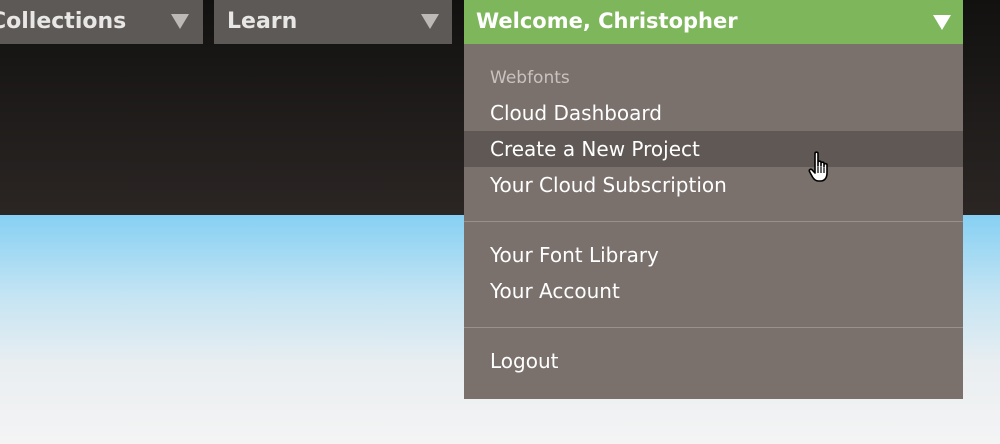 The image size is (1000, 444). I want to click on menu-item-logout: Logout, so click(713, 361).